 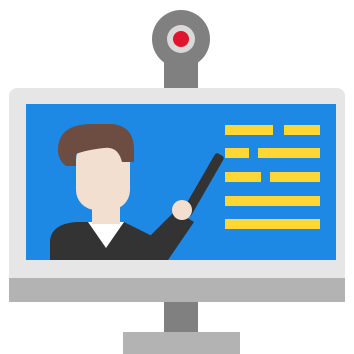 I want to click on stand-neck, so click(x=181, y=317).